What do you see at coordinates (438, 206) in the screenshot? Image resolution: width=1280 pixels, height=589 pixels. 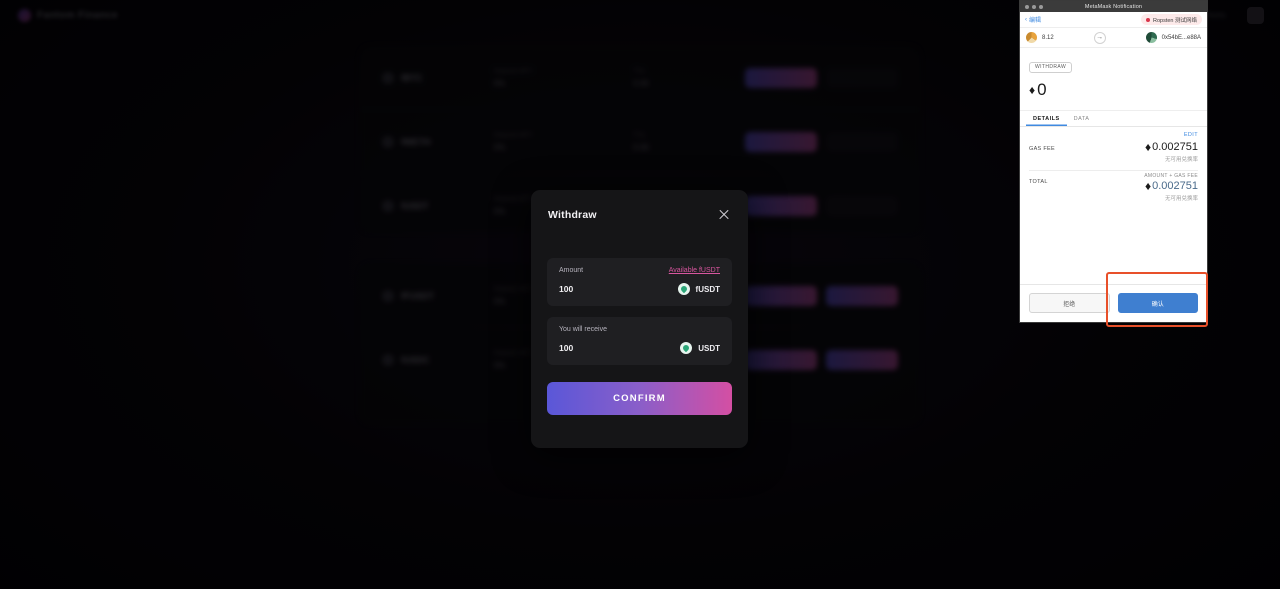 I see `row-asset: fUSDT` at bounding box center [438, 206].